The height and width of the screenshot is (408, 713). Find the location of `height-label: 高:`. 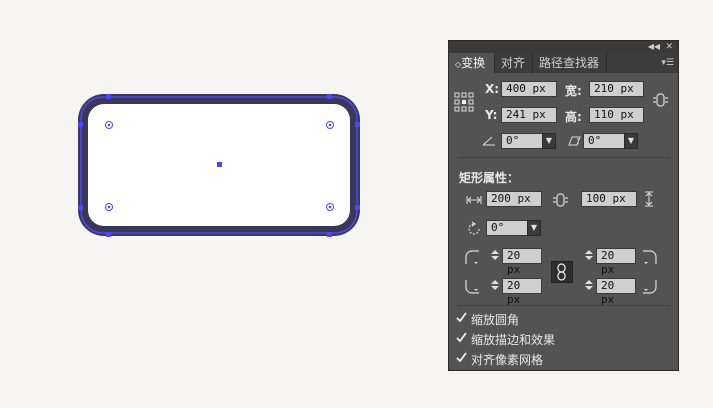

height-label: 高: is located at coordinates (573, 117).